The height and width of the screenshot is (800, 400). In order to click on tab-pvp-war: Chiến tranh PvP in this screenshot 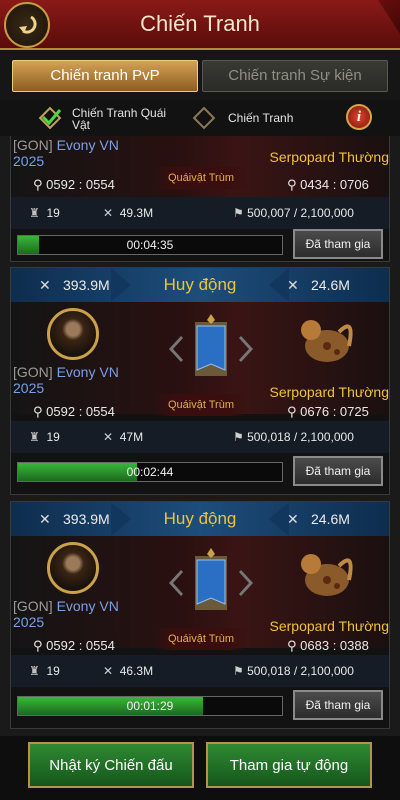, I will do `click(105, 76)`.